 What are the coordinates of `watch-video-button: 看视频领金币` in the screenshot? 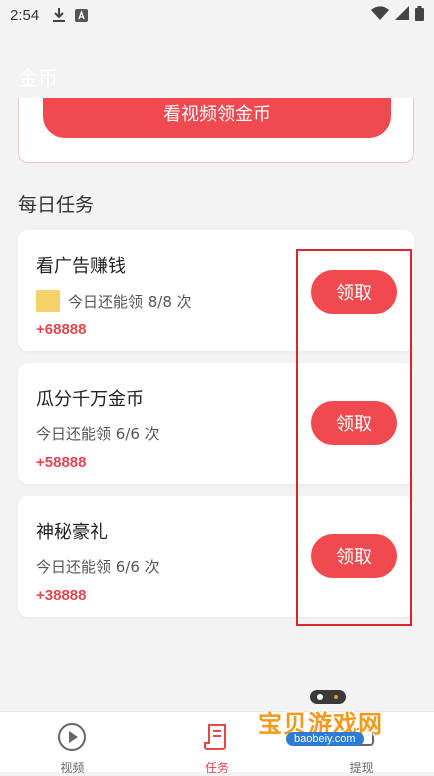 It's located at (217, 118).